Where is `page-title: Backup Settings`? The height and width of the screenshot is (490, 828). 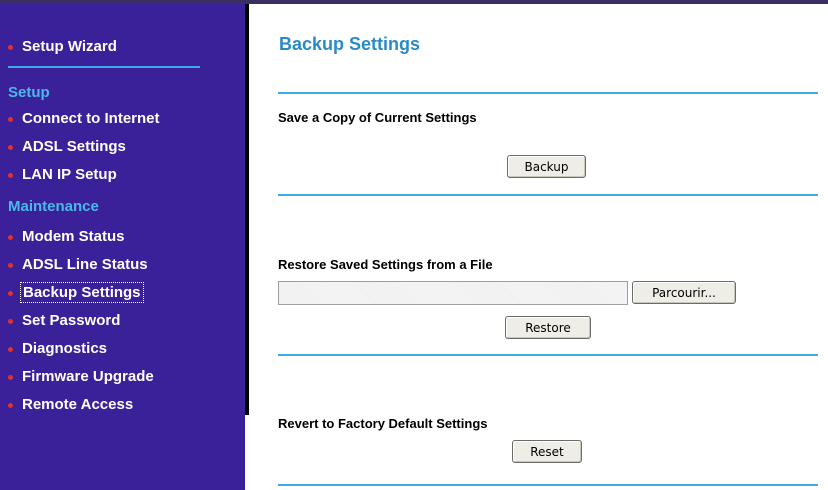
page-title: Backup Settings is located at coordinates (350, 44).